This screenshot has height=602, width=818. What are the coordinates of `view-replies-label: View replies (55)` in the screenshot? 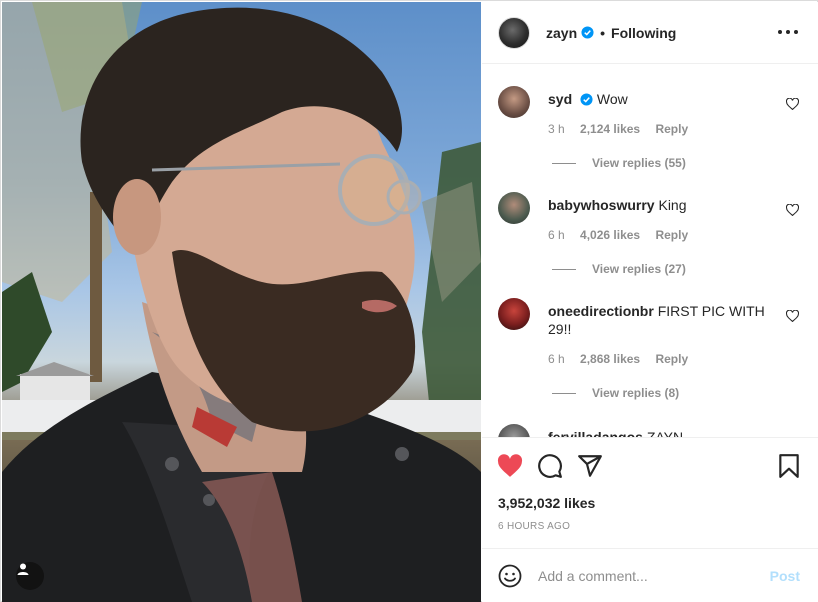 It's located at (639, 163).